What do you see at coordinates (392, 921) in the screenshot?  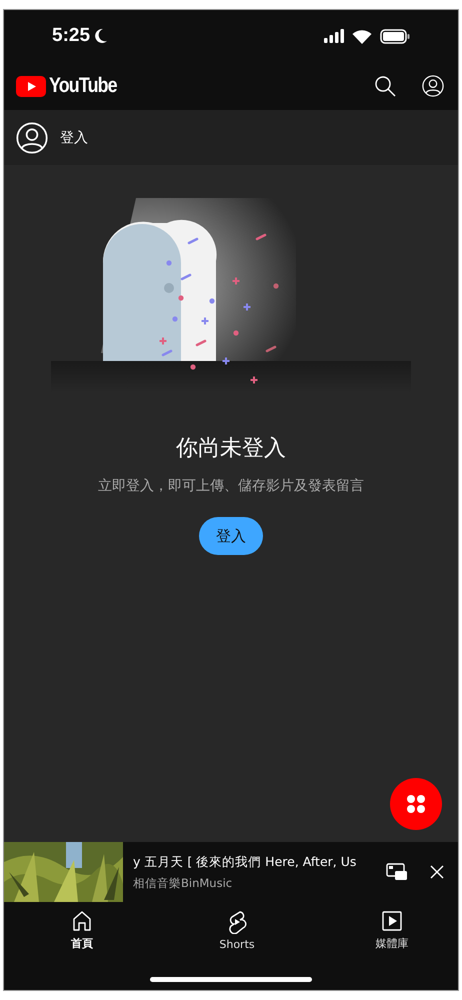 I see `library-icon` at bounding box center [392, 921].